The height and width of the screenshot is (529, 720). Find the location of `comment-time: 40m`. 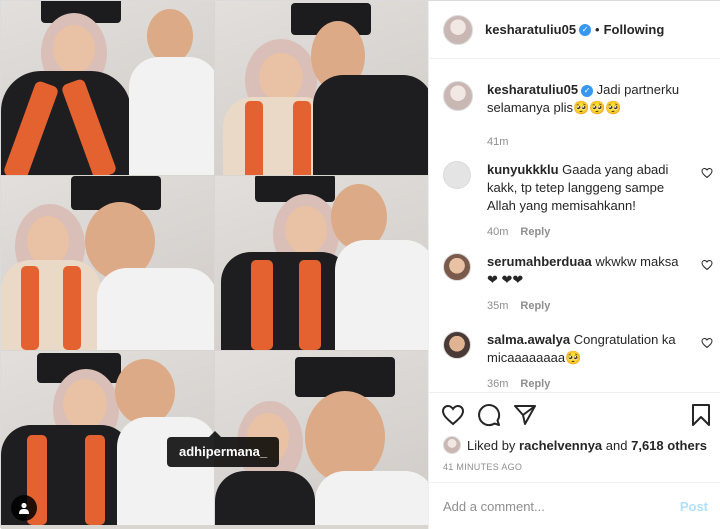

comment-time: 40m is located at coordinates (497, 232).